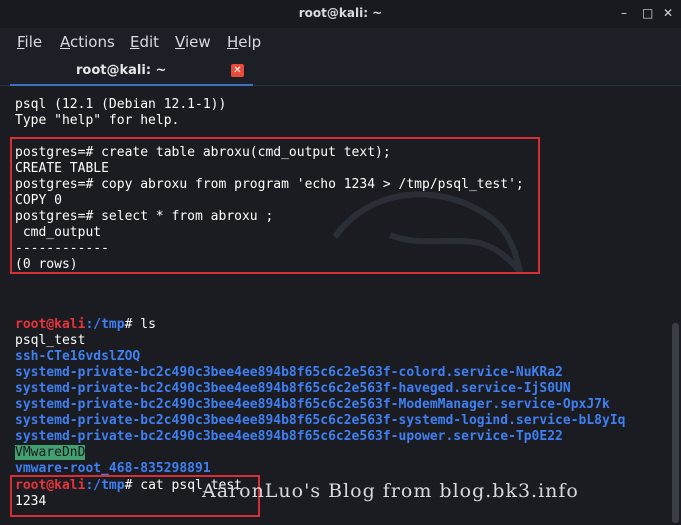 The image size is (681, 525). I want to click on psql-version-line: psql (12.1 (Debian 12.1-1)), so click(121, 104).